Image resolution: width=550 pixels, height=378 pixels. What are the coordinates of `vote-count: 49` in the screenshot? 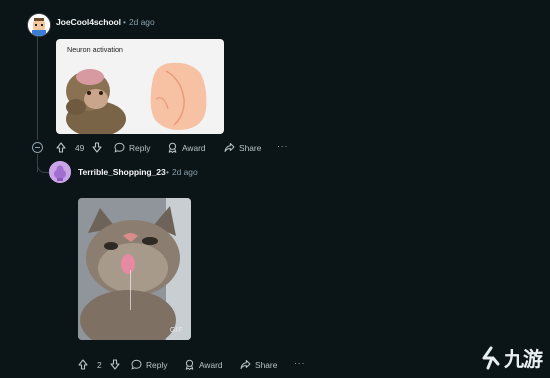 It's located at (80, 147).